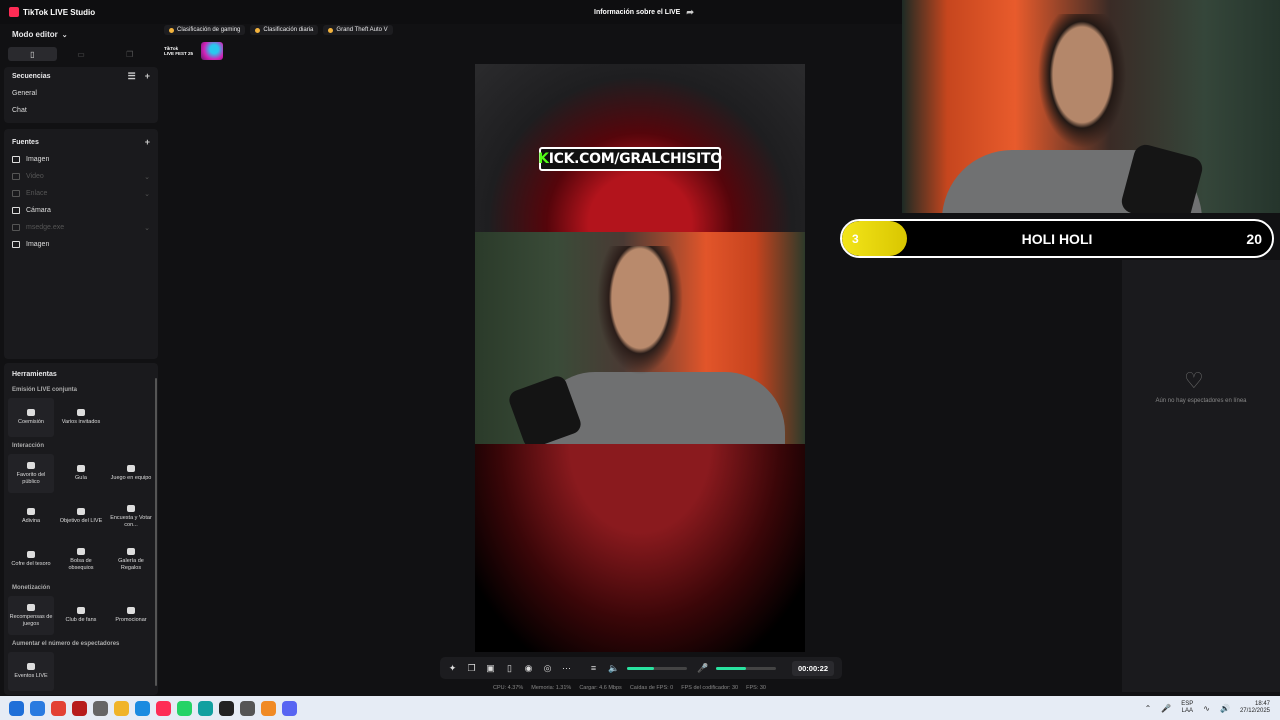 This screenshot has width=1280, height=720. I want to click on edge-icon, so click(142, 708).